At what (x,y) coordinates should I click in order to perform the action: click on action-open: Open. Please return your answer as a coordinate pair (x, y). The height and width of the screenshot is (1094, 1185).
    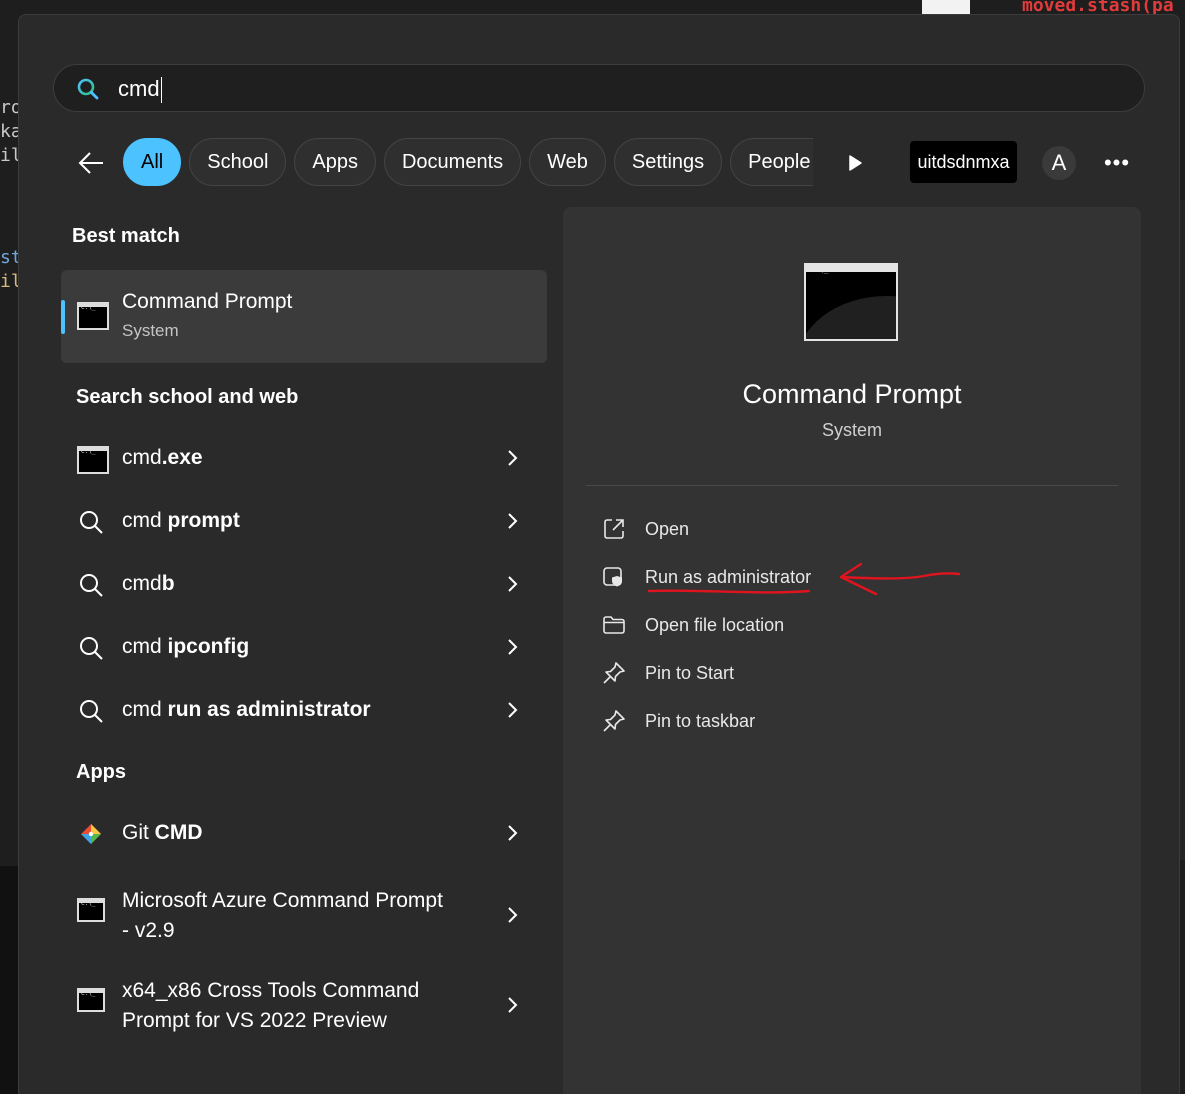
    Looking at the image, I should click on (751, 529).